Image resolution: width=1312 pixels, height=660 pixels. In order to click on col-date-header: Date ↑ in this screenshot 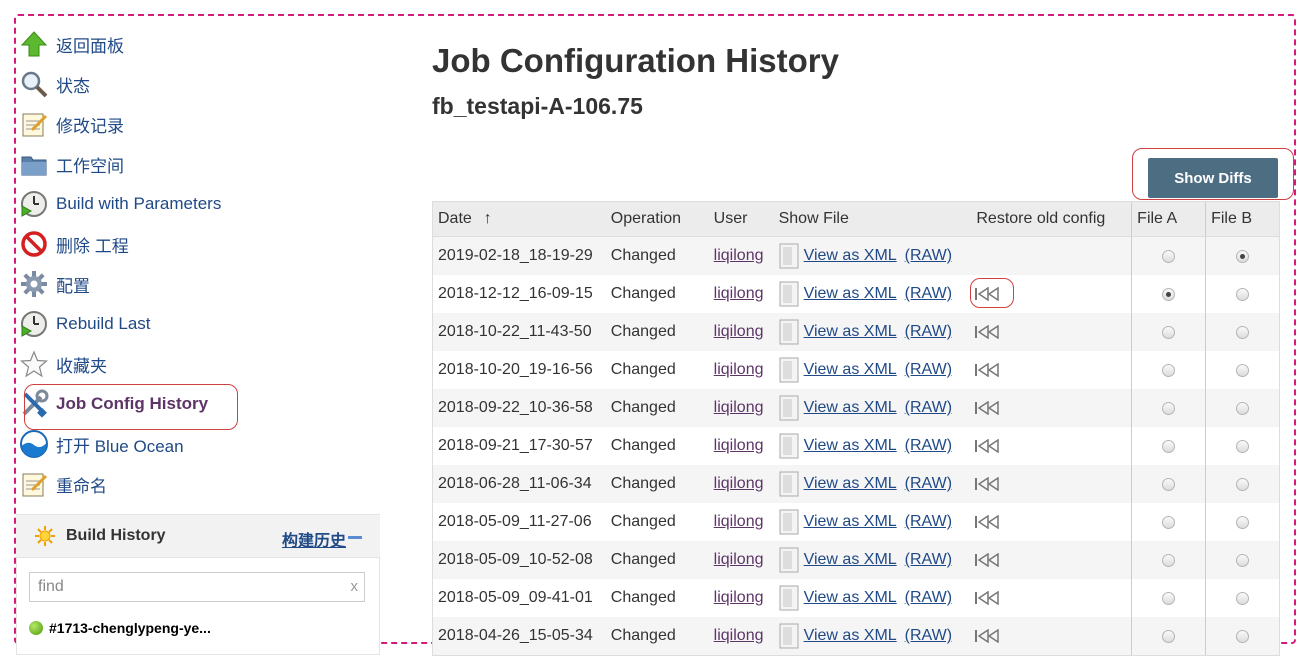, I will do `click(519, 219)`.